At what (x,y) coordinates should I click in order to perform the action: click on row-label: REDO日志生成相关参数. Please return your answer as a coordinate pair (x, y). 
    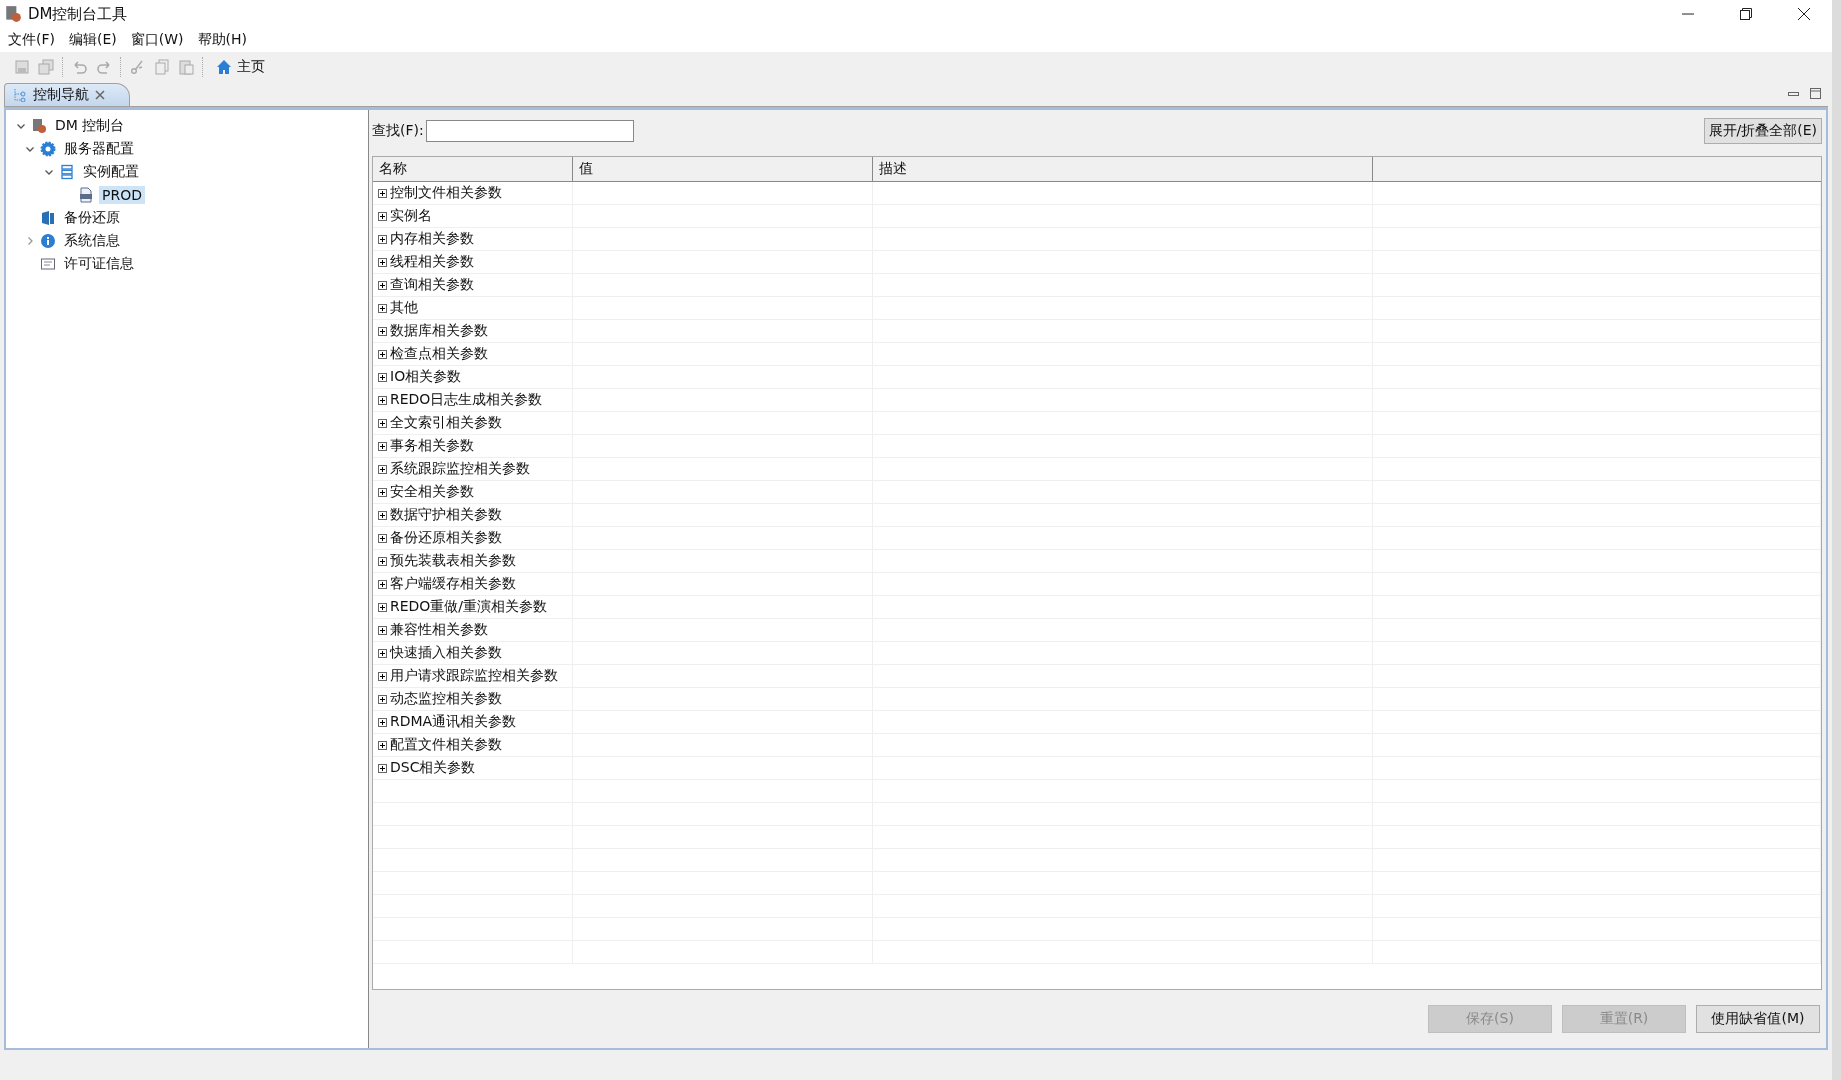
    Looking at the image, I should click on (466, 400).